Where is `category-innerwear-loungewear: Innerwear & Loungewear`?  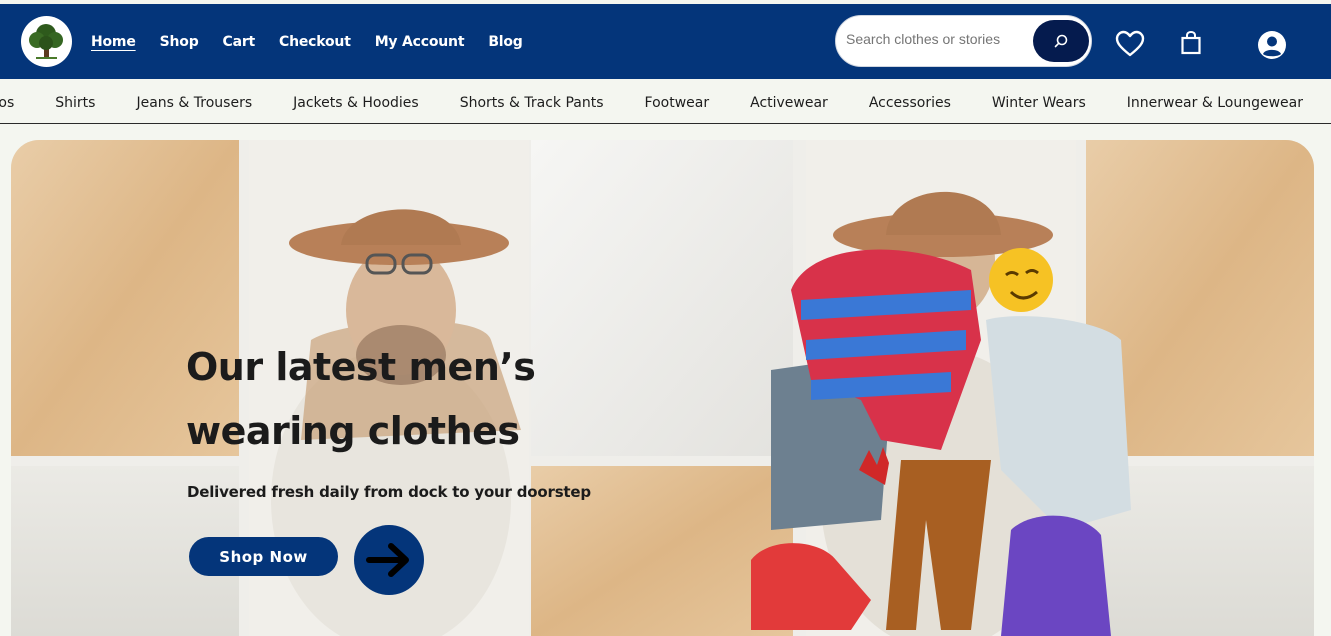 category-innerwear-loungewear: Innerwear & Loungewear is located at coordinates (1215, 103).